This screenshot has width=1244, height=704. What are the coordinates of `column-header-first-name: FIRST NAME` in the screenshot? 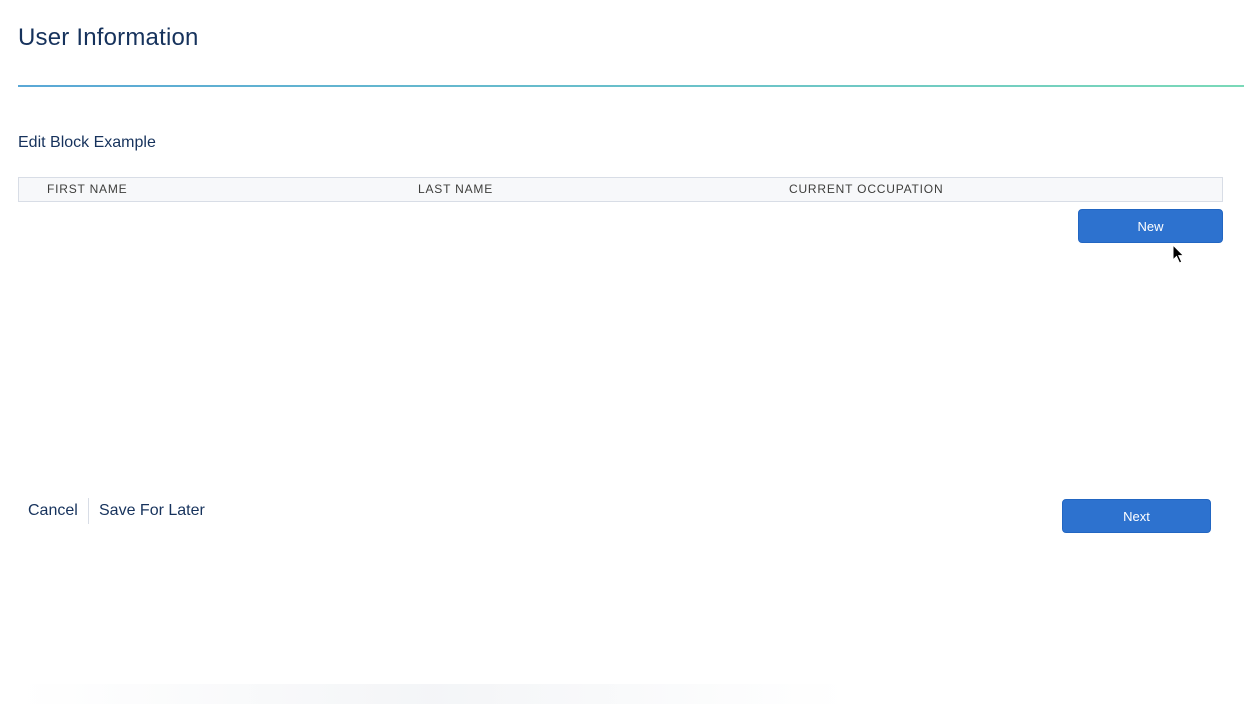 It's located at (87, 189).